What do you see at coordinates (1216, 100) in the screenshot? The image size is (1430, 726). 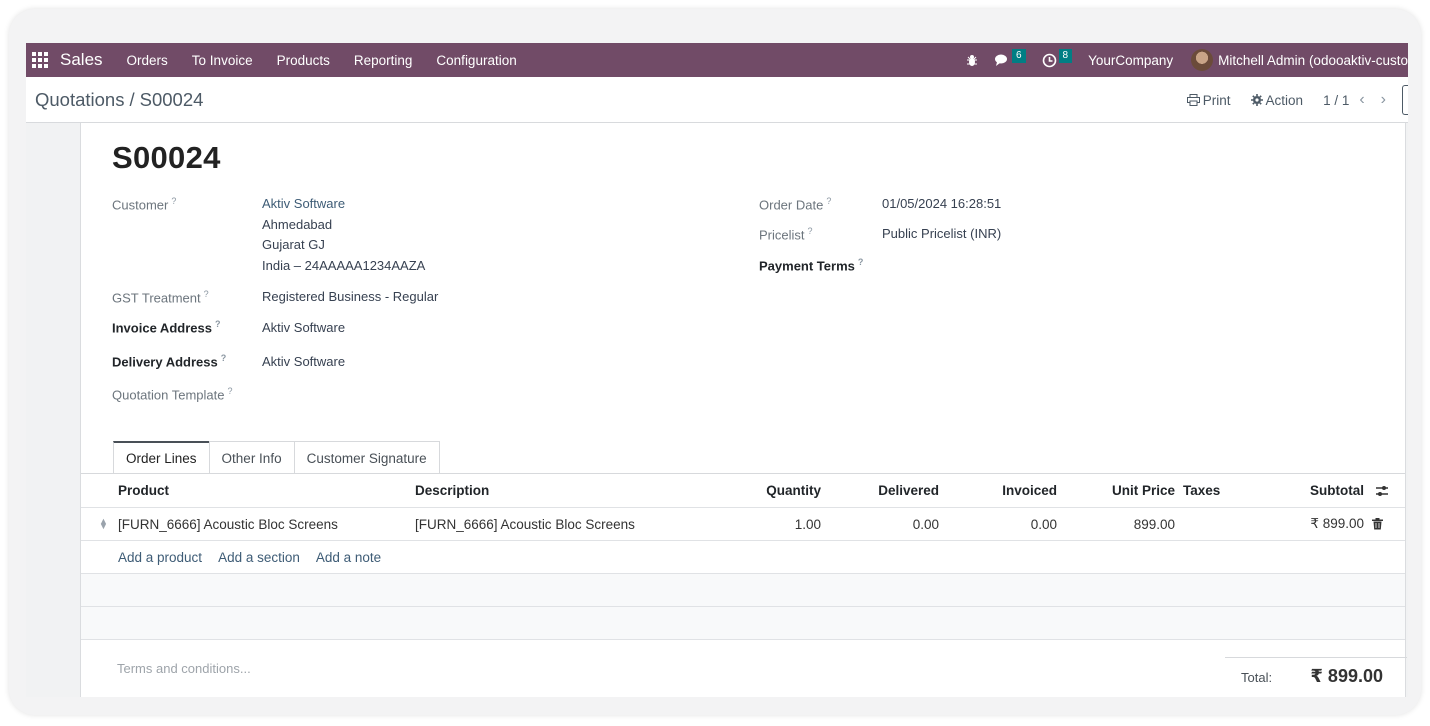 I see `print-label: Print` at bounding box center [1216, 100].